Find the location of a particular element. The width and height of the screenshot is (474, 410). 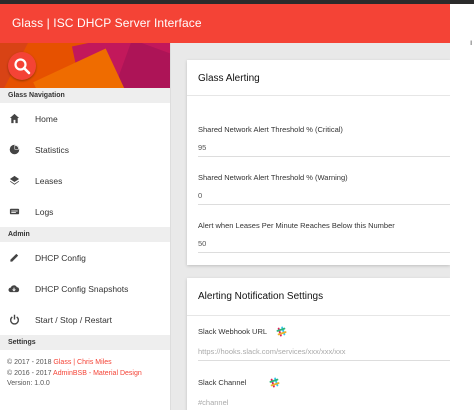

version-line: Version: 1.0.0 is located at coordinates (28, 383).